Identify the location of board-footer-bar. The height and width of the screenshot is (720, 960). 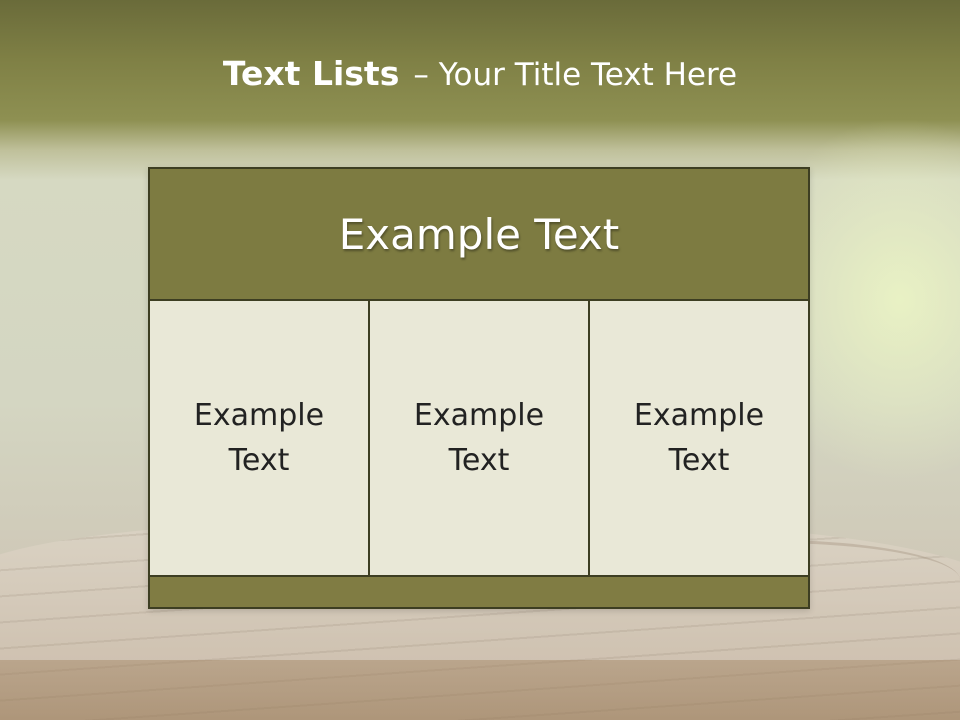
(479, 592).